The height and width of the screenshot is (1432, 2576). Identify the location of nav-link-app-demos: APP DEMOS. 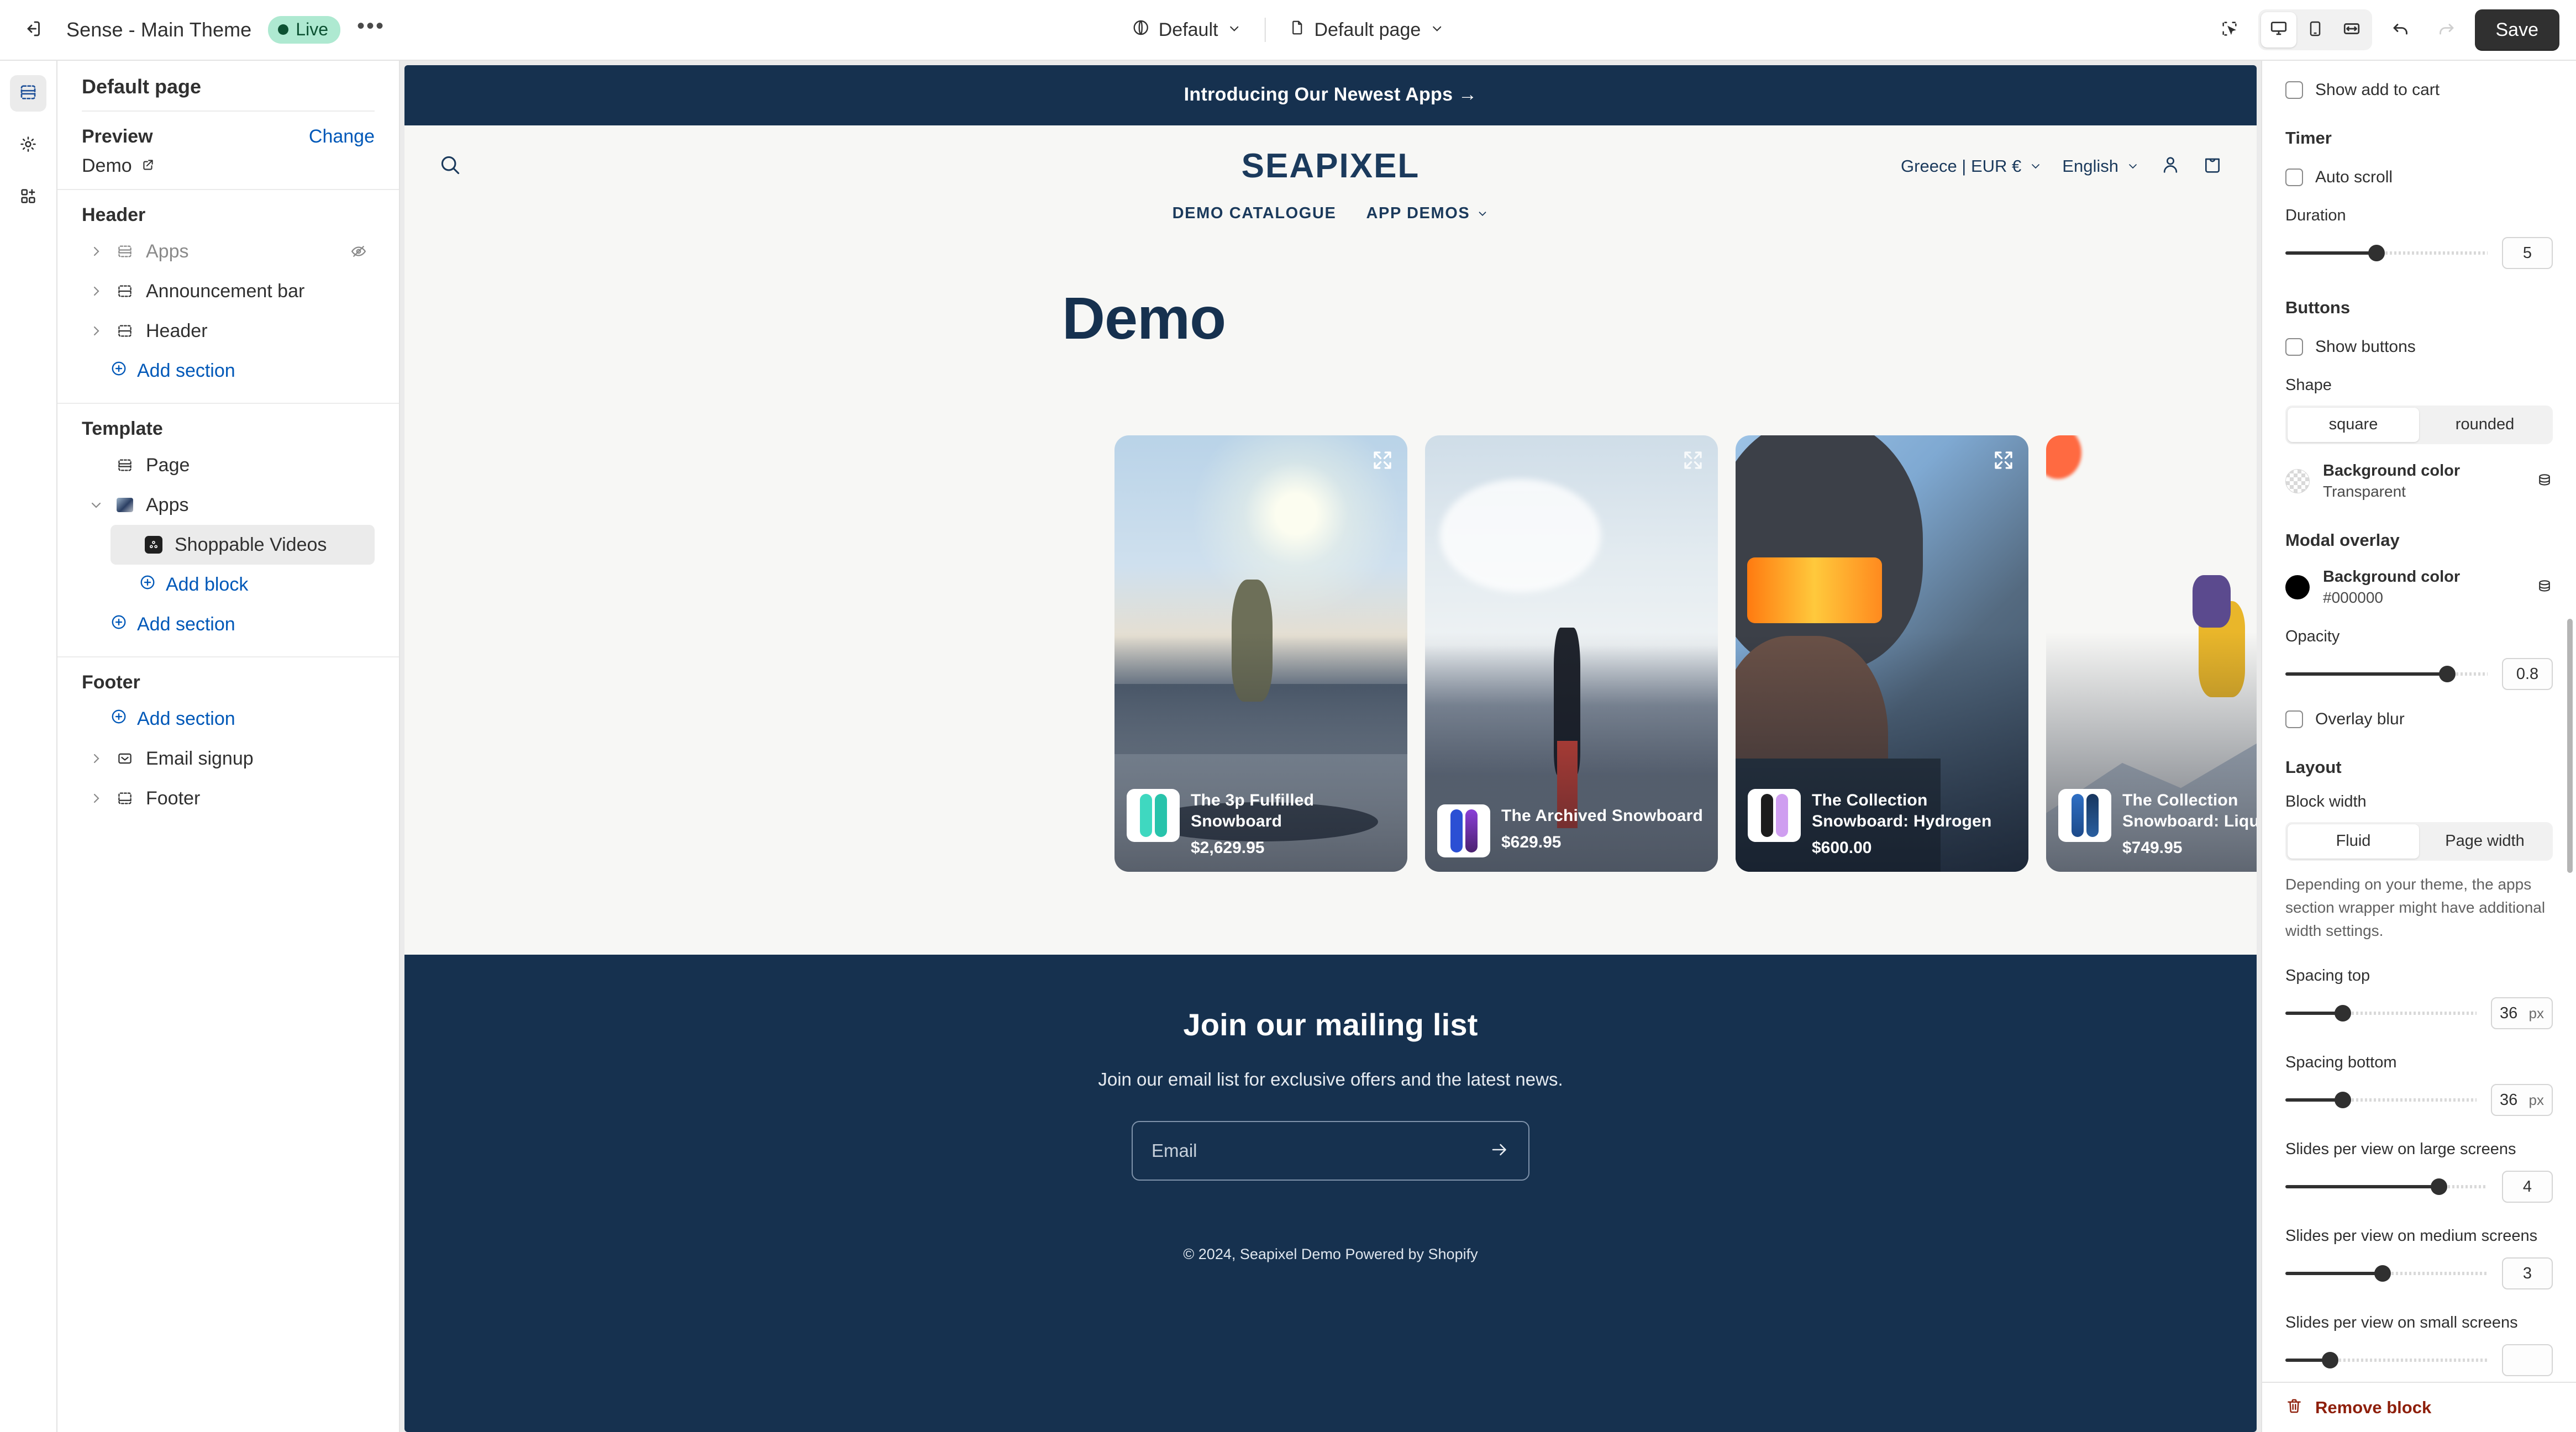
(1427, 214).